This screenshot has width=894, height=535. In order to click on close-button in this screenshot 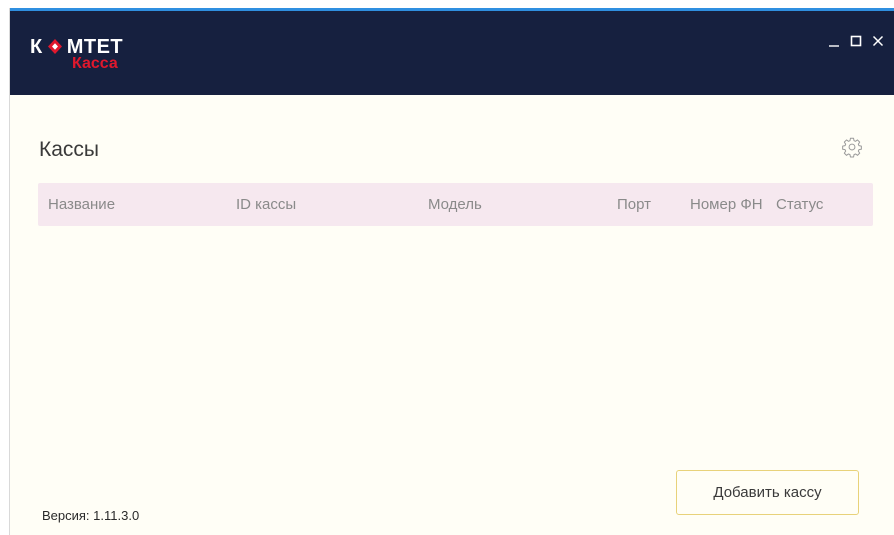, I will do `click(878, 41)`.